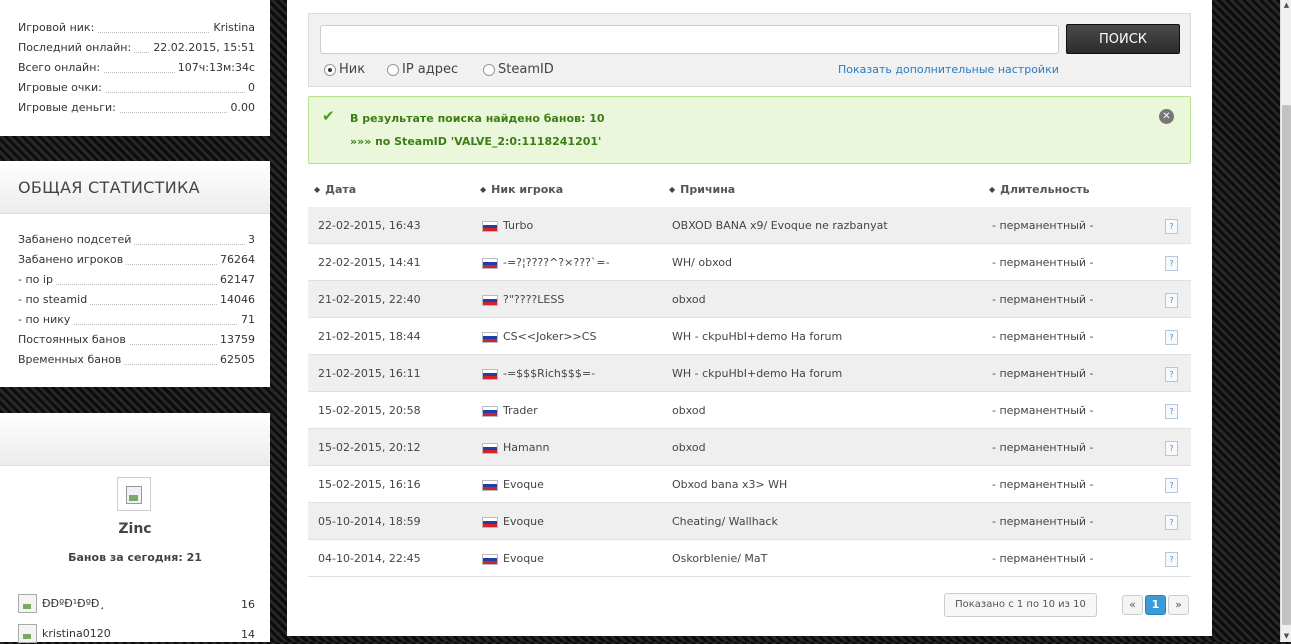 This screenshot has width=1291, height=644. What do you see at coordinates (521, 191) in the screenshot?
I see `column-header-nick: ◆ Ник игрока` at bounding box center [521, 191].